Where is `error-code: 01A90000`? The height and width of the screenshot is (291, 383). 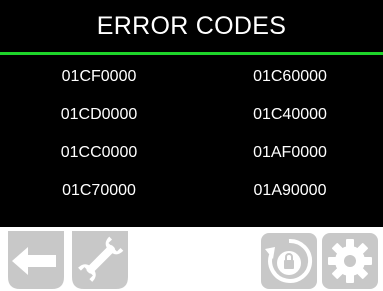 error-code: 01A90000 is located at coordinates (290, 190).